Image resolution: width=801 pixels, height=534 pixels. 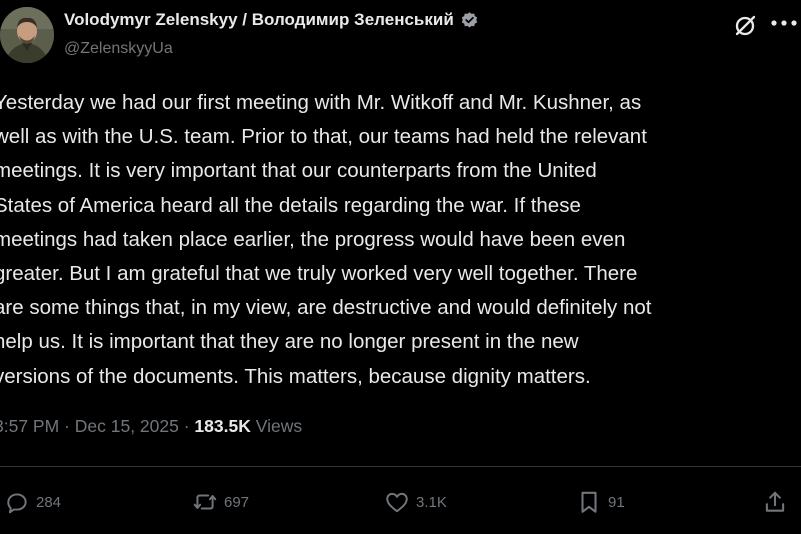 What do you see at coordinates (49, 502) in the screenshot?
I see `reply-count: 284` at bounding box center [49, 502].